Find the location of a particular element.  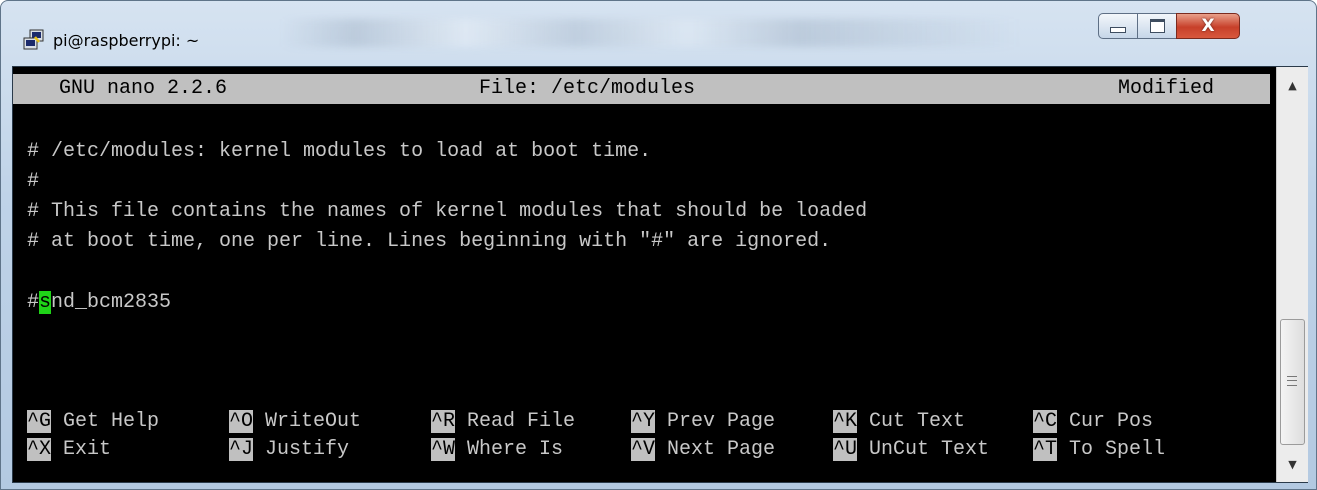

shortcut-label: Justify is located at coordinates (307, 449).